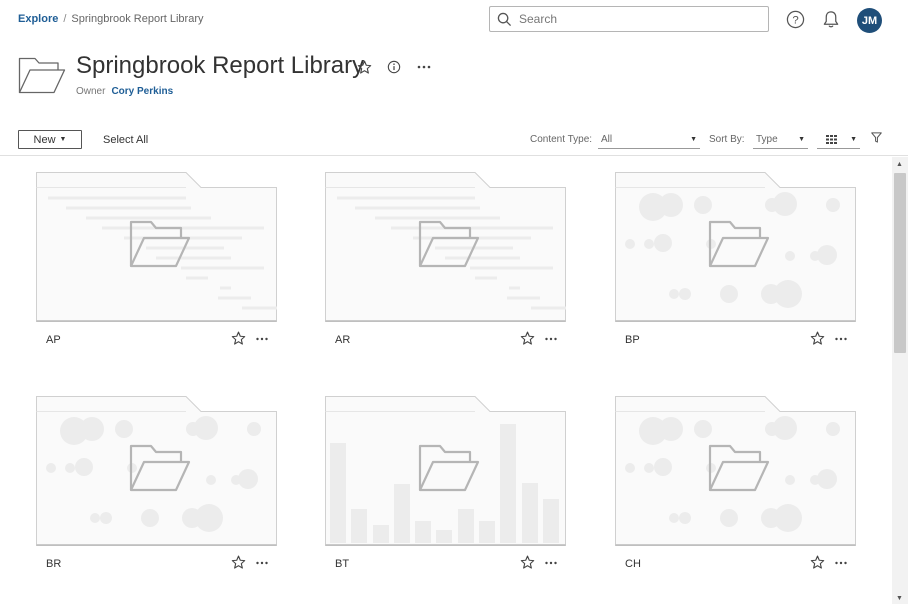  What do you see at coordinates (900, 380) in the screenshot?
I see `vertical-scrollbar: ▲ ▼` at bounding box center [900, 380].